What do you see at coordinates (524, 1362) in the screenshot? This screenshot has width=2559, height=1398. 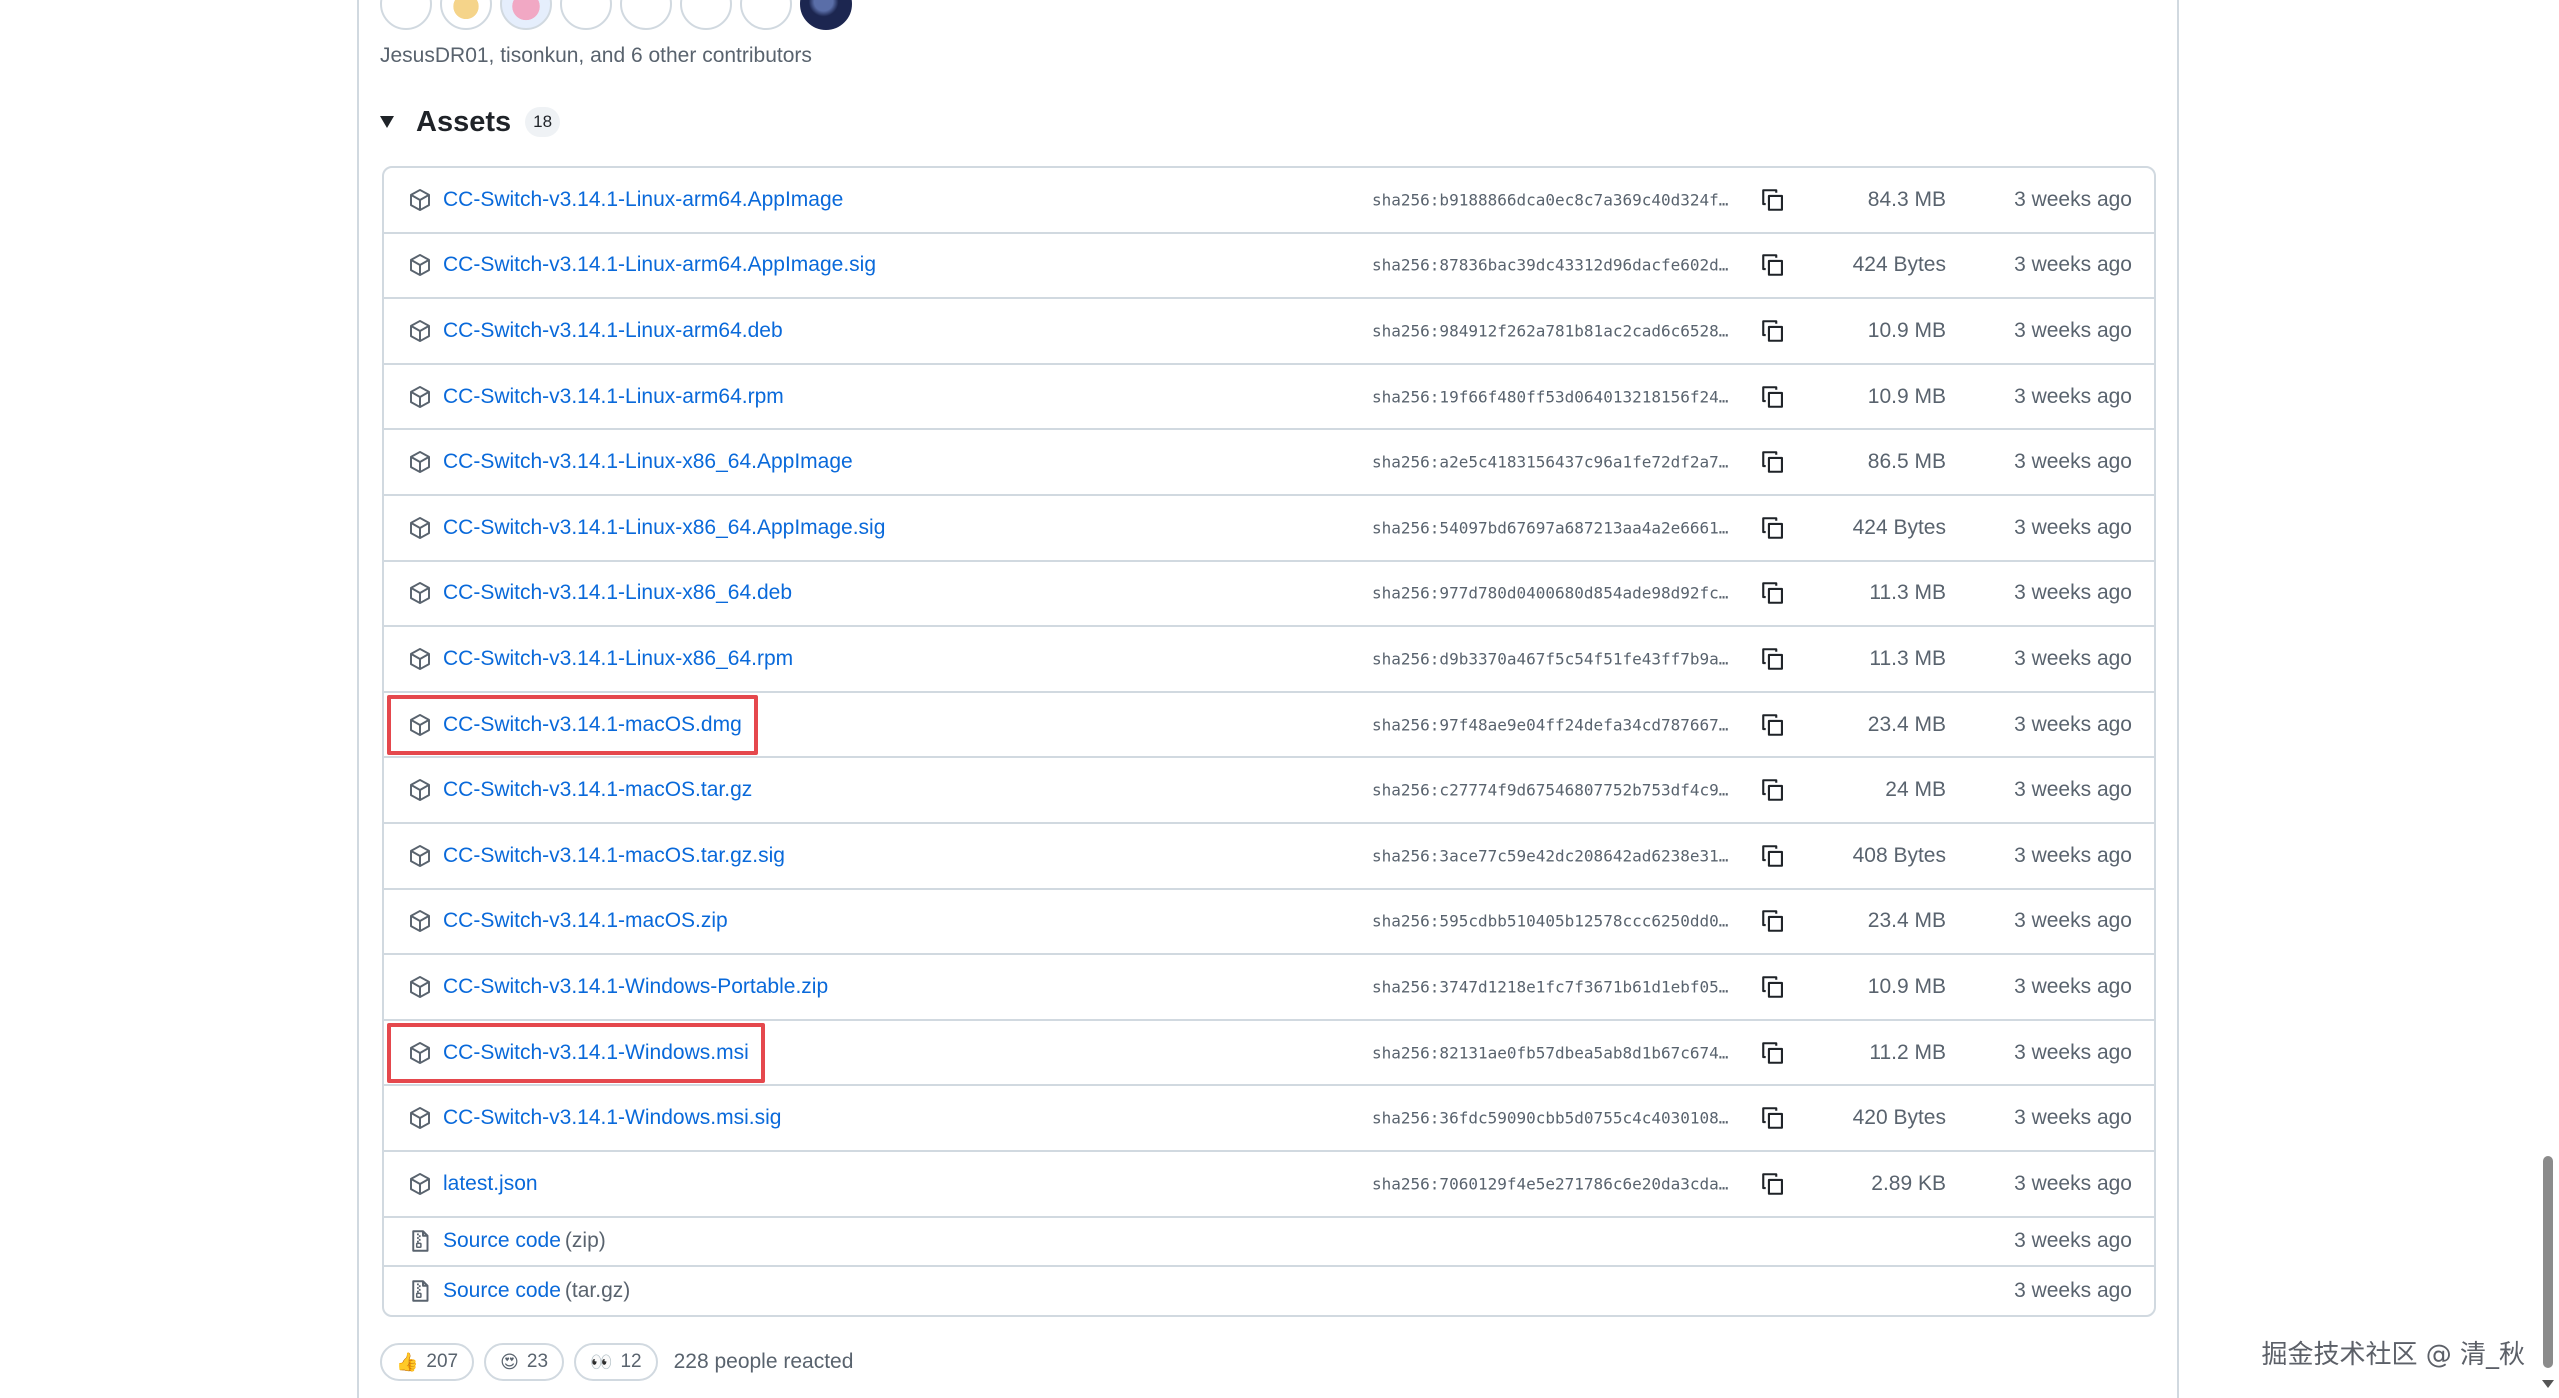 I see `reaction-button: 😍 23` at bounding box center [524, 1362].